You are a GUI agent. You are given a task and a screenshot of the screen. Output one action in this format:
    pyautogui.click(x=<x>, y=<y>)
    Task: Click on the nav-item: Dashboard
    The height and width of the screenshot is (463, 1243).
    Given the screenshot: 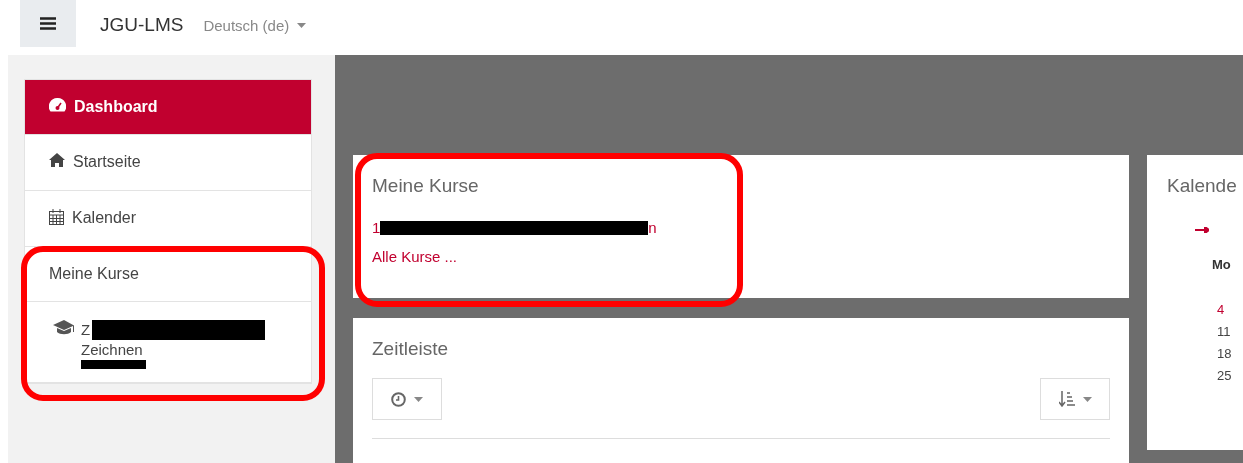 What is the action you would take?
    pyautogui.click(x=168, y=107)
    